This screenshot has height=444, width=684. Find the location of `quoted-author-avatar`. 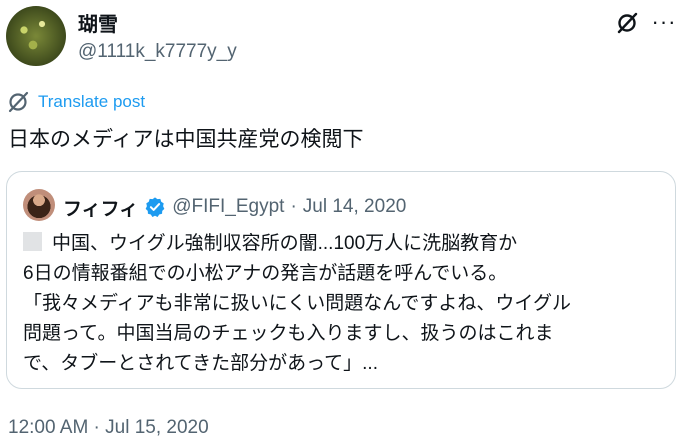

quoted-author-avatar is located at coordinates (39, 205).